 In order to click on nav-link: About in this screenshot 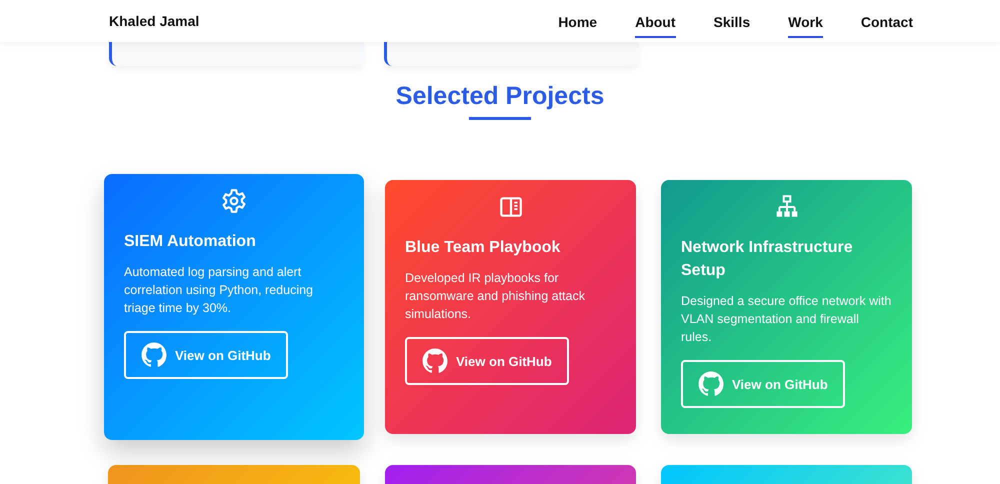, I will do `click(655, 23)`.